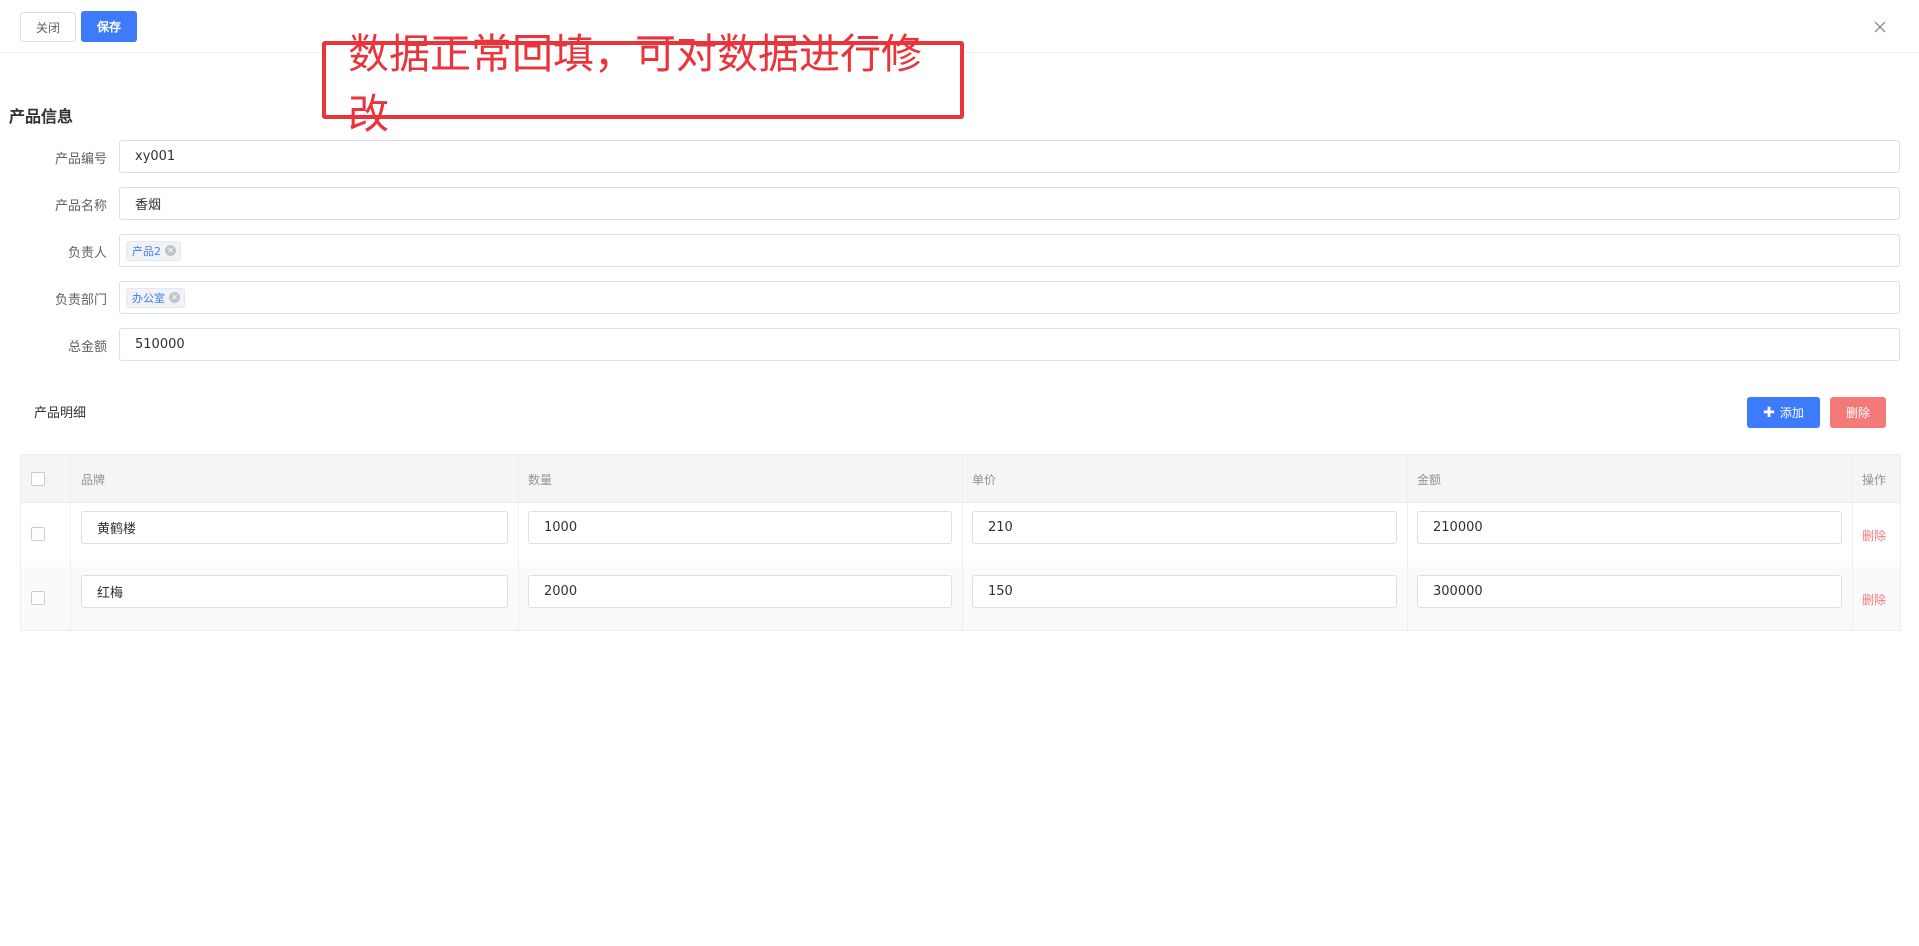  Describe the element at coordinates (1009, 250) in the screenshot. I see `owner-select: 产品2 ✕` at that location.